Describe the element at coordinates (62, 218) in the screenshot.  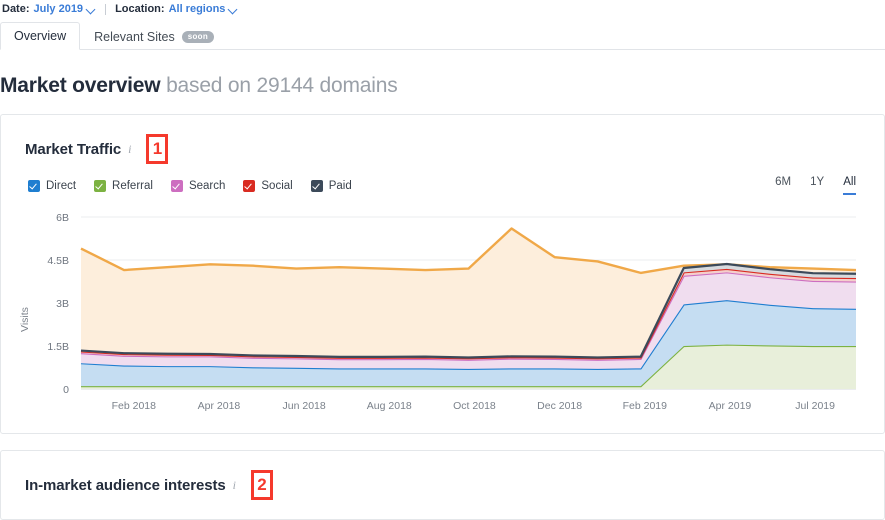
I see `svg-text: 6B` at that location.